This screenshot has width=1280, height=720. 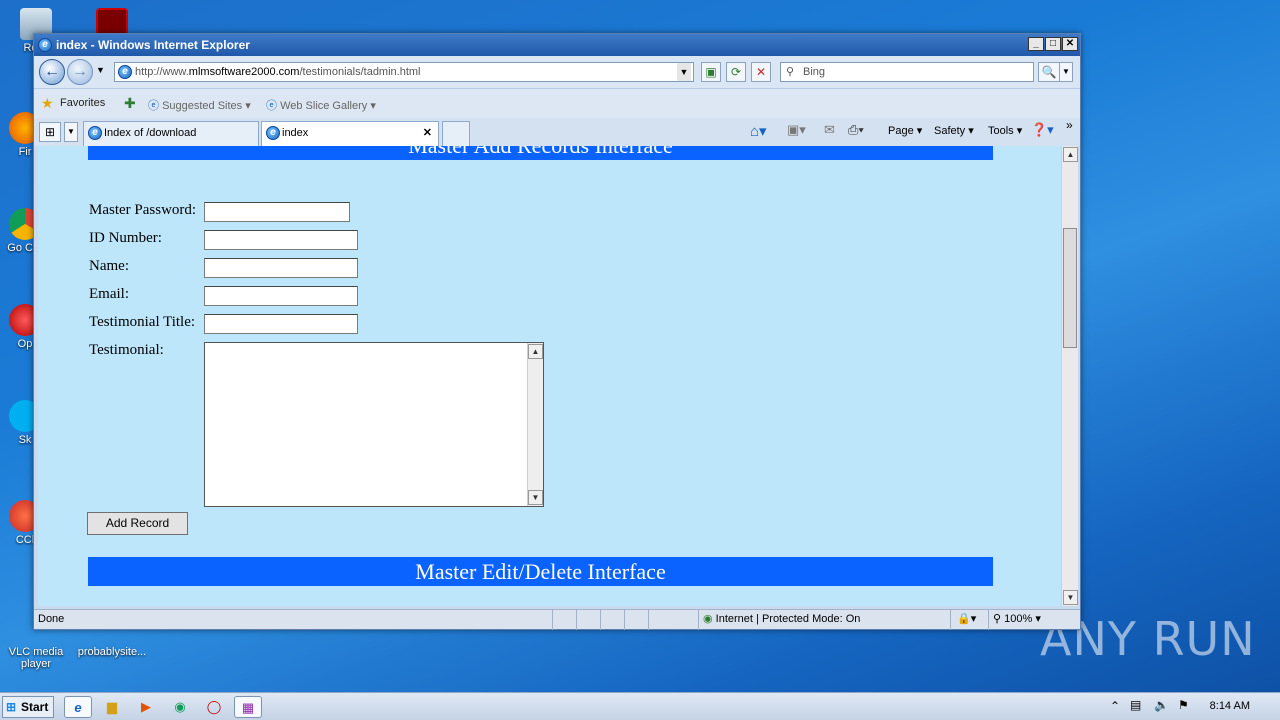 I want to click on tab-index-of-download: e Index of /download, so click(x=171, y=133).